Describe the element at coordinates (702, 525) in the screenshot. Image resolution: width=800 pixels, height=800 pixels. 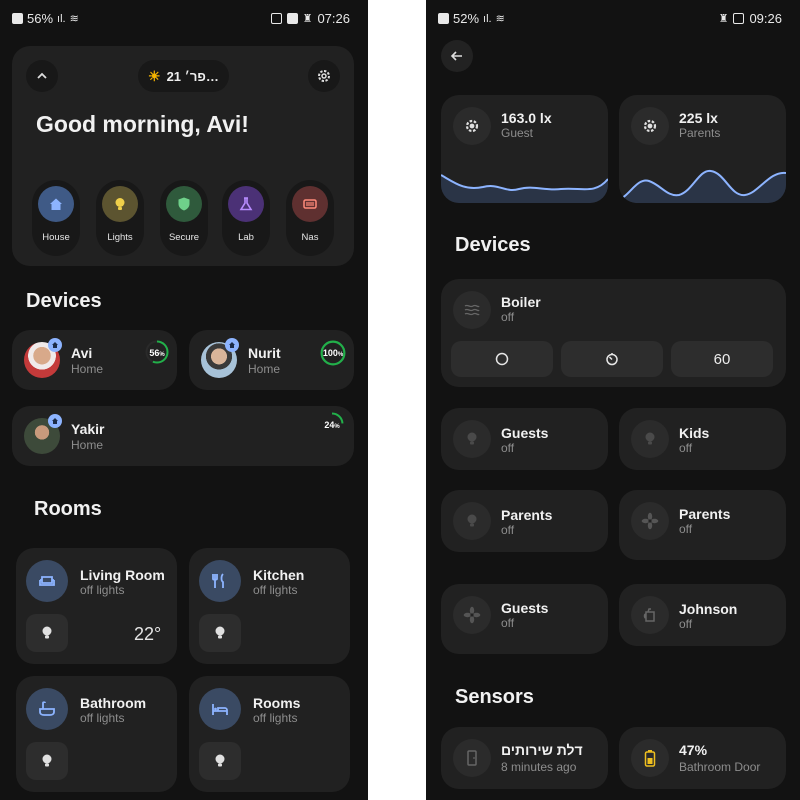
I see `device-card-parents-fan: Parents off` at that location.